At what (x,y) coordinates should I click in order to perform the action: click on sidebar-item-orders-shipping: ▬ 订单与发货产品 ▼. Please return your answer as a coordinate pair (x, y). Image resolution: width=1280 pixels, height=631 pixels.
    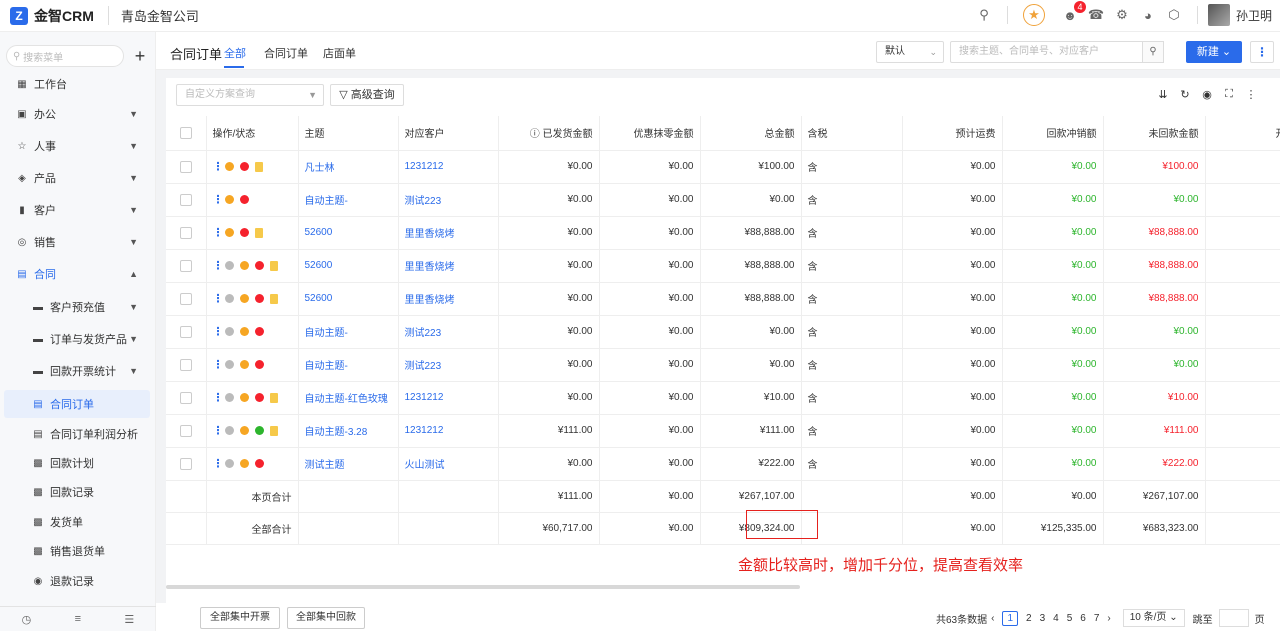
    Looking at the image, I should click on (78, 339).